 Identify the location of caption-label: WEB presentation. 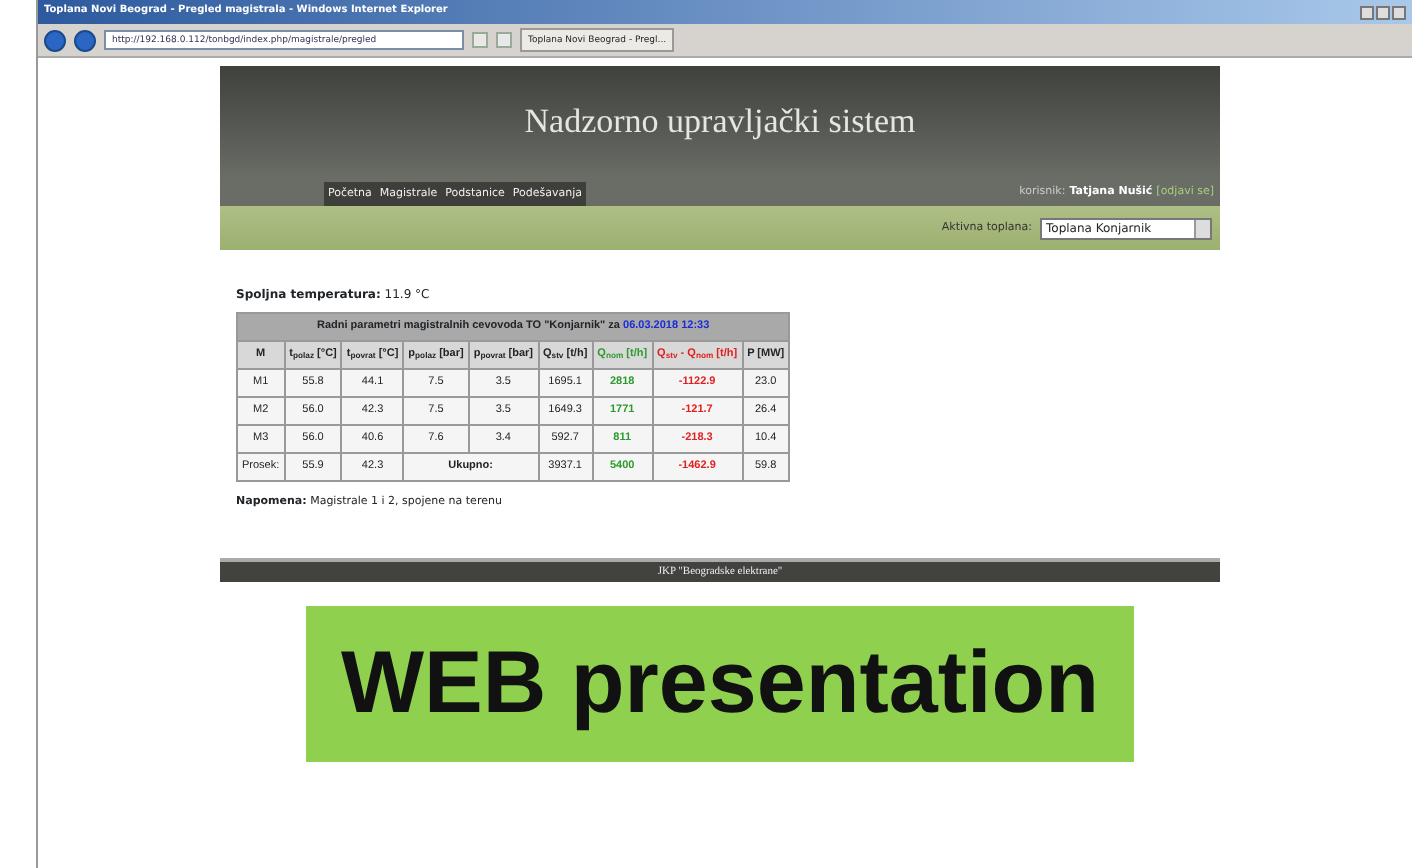
(720, 684).